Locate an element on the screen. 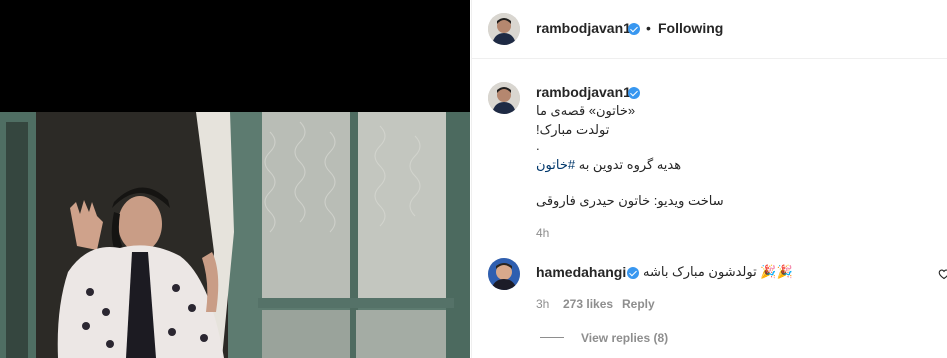 Image resolution: width=947 pixels, height=358 pixels. party-popper-icon: 🎉🎉 is located at coordinates (776, 271).